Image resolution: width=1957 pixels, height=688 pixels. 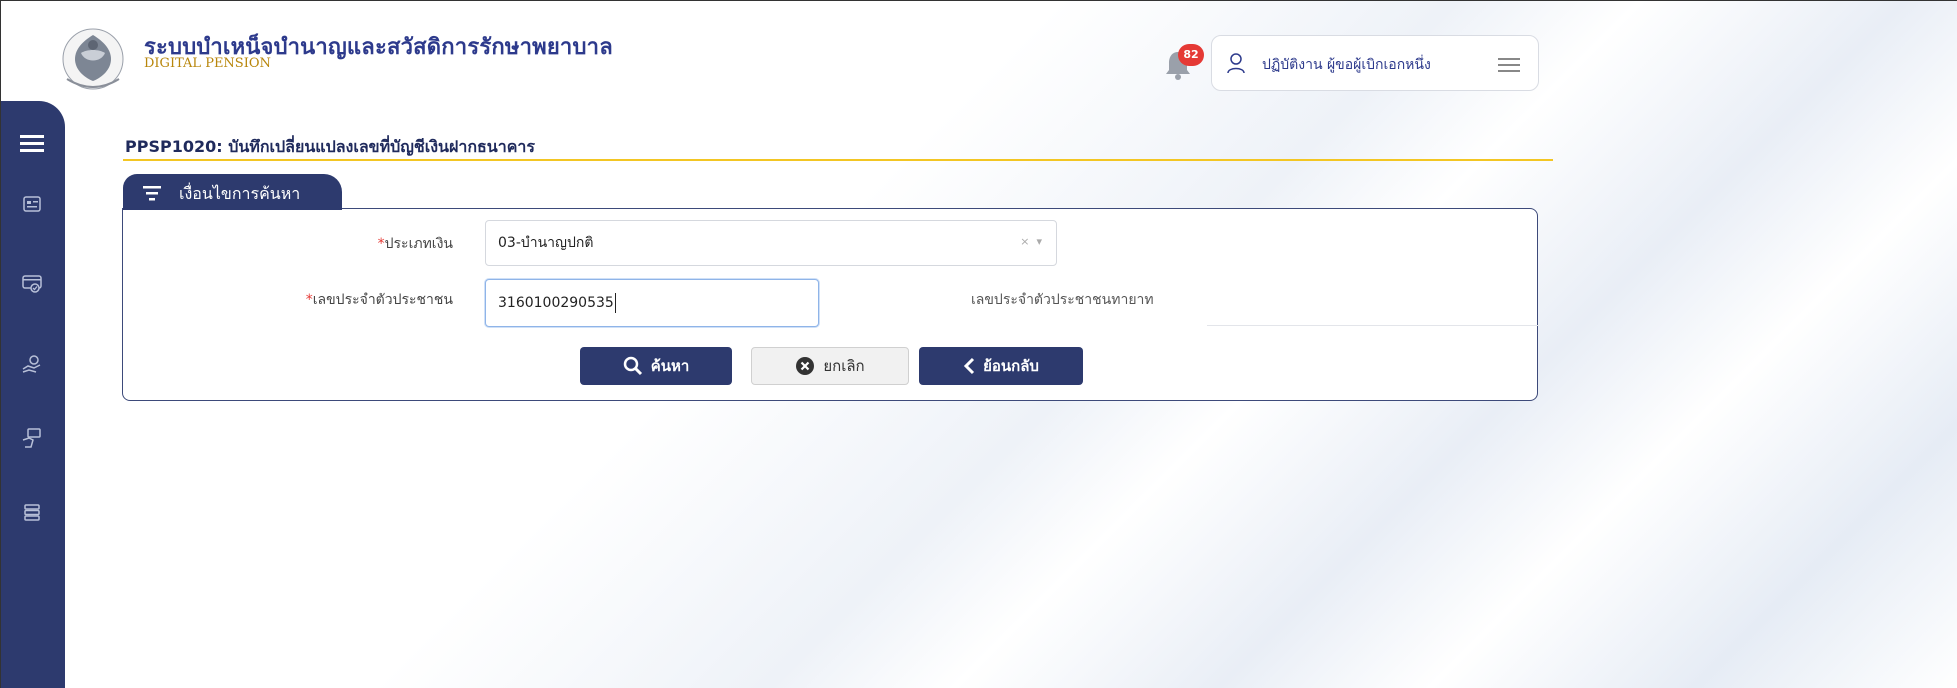 I want to click on select-clear-chevron-icon: × ▾, so click(x=1031, y=241).